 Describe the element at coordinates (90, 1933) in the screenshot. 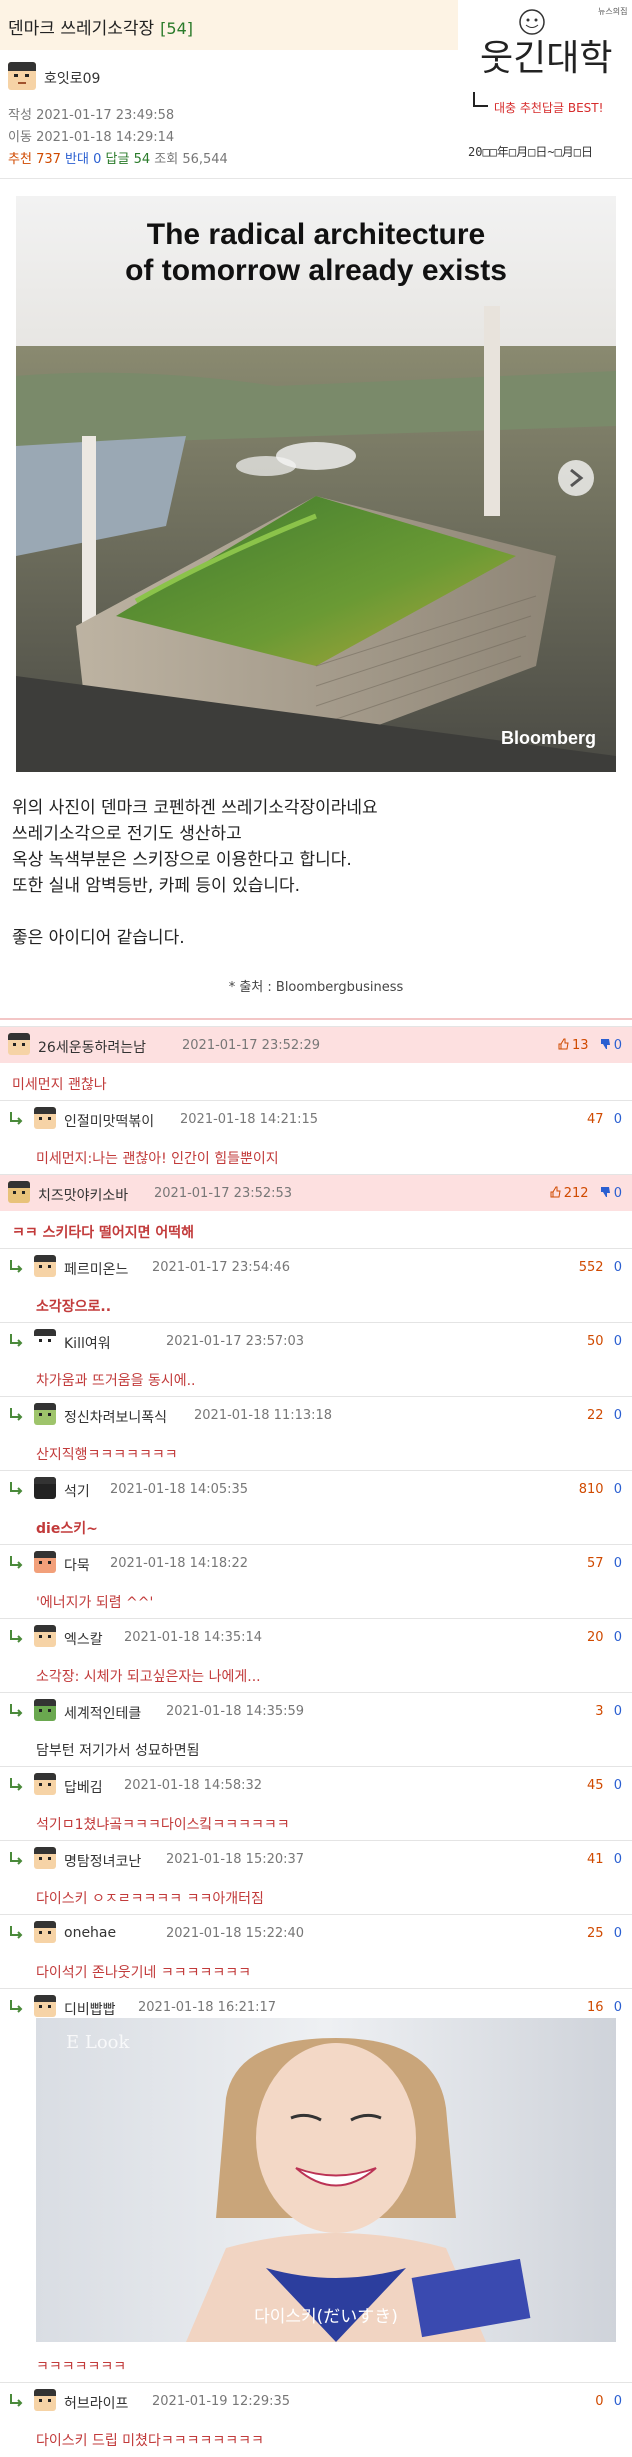

I see `commenter-nick: onehae` at that location.